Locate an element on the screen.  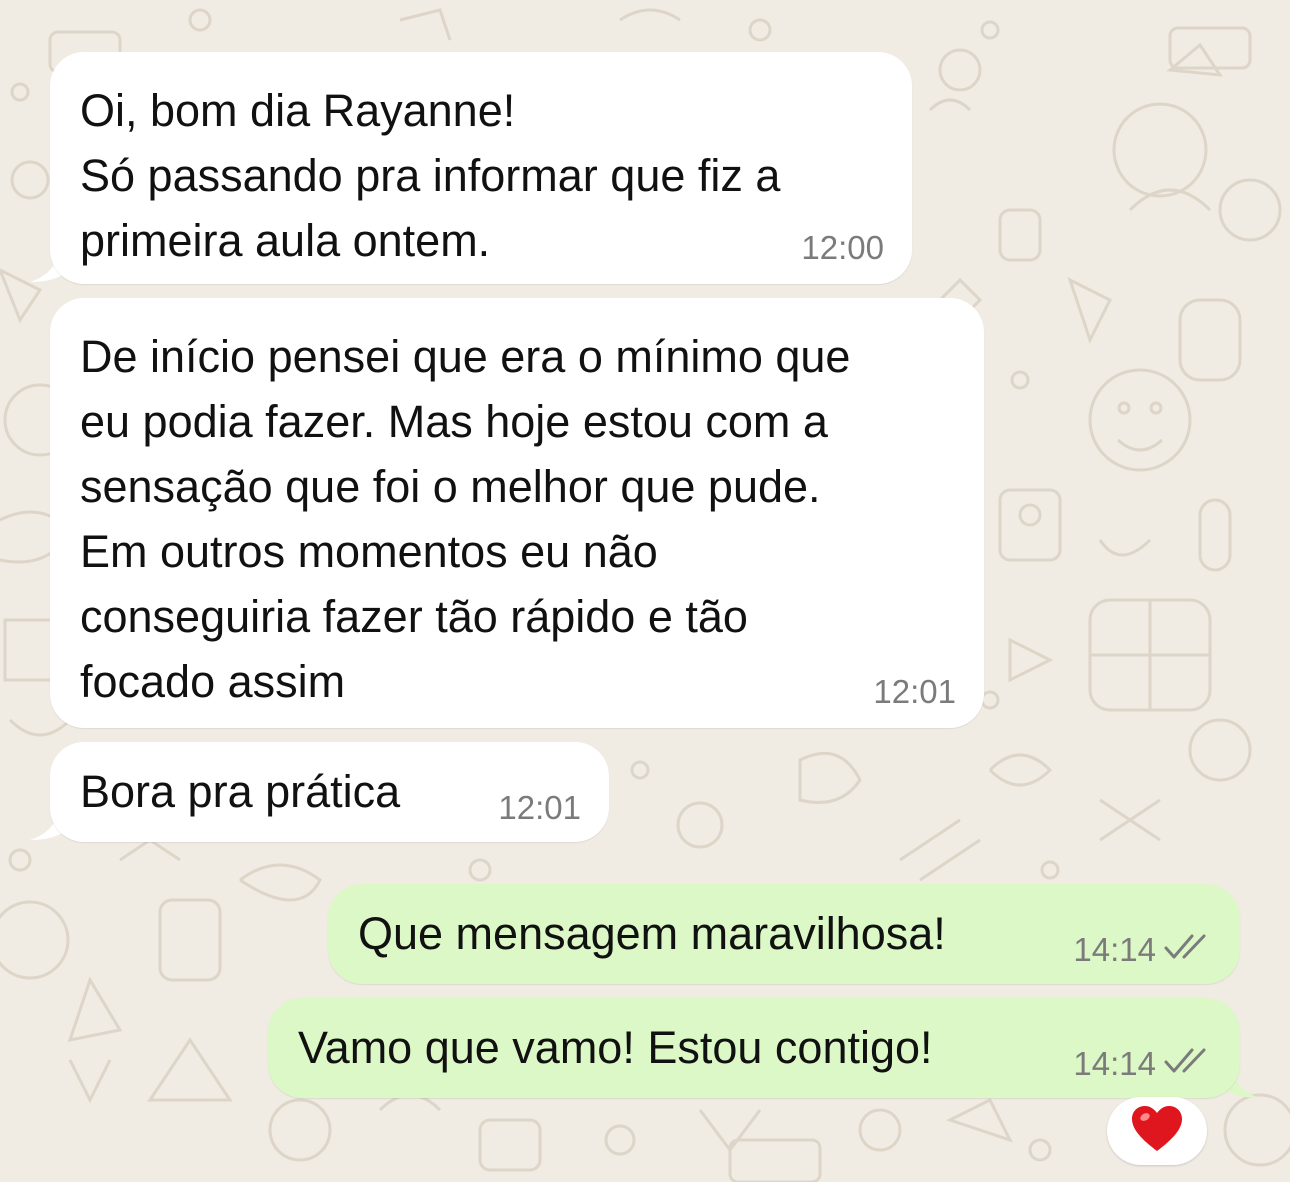
outgoing-message-bubble: Vamo que vamo! Estou contigo! 14:14 is located at coordinates (754, 1048).